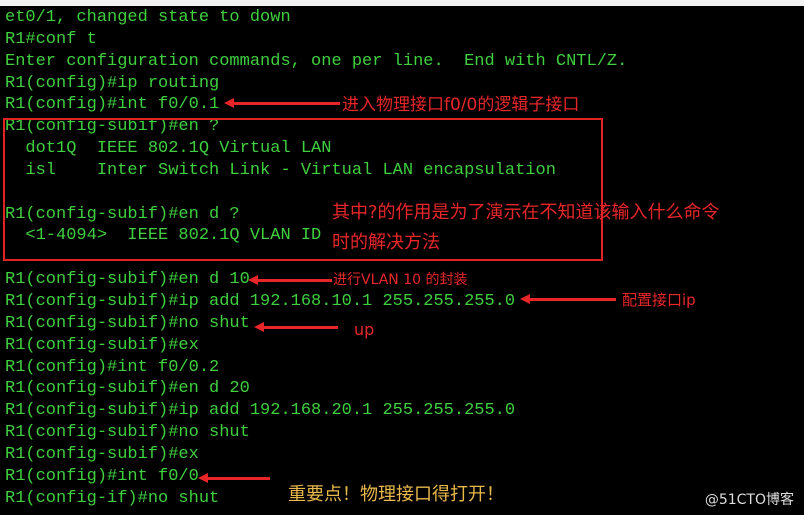 The image size is (804, 515). Describe the element at coordinates (659, 300) in the screenshot. I see `annotation-ip: 配置接口ip` at that location.